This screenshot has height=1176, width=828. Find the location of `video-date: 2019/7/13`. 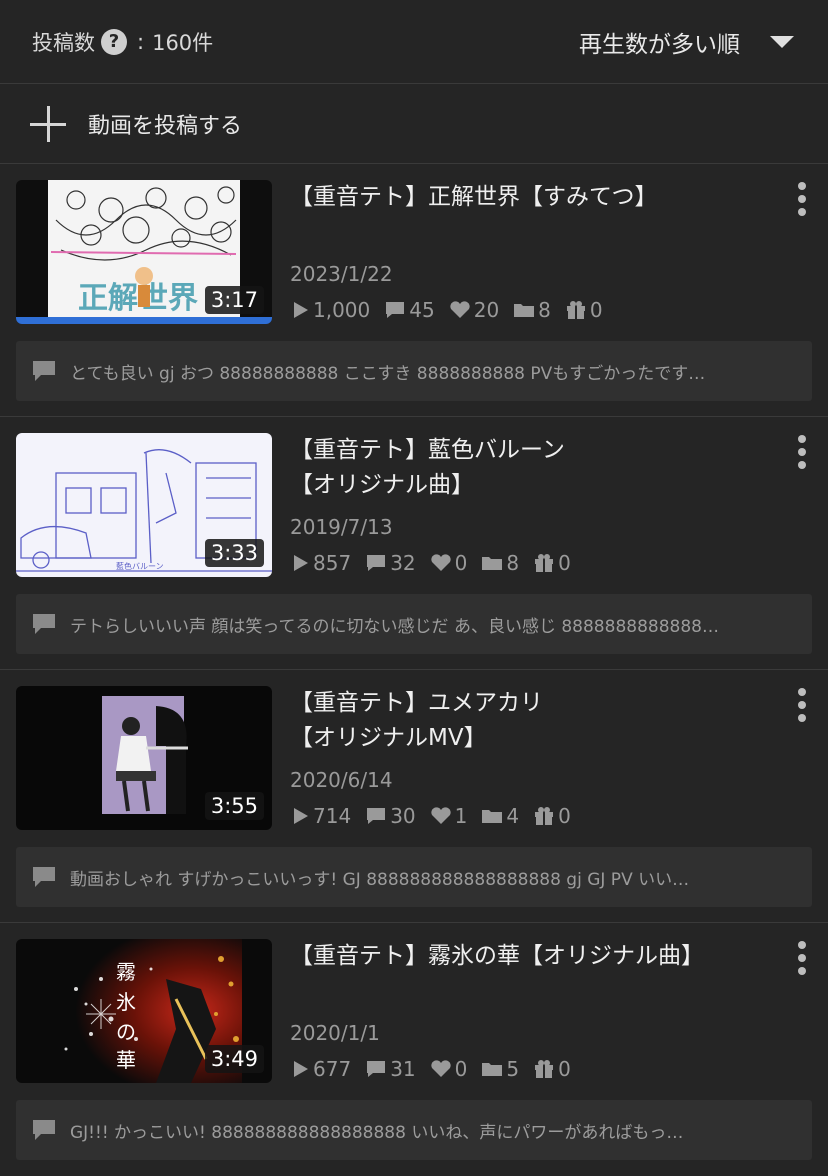

video-date: 2019/7/13 is located at coordinates (341, 527).